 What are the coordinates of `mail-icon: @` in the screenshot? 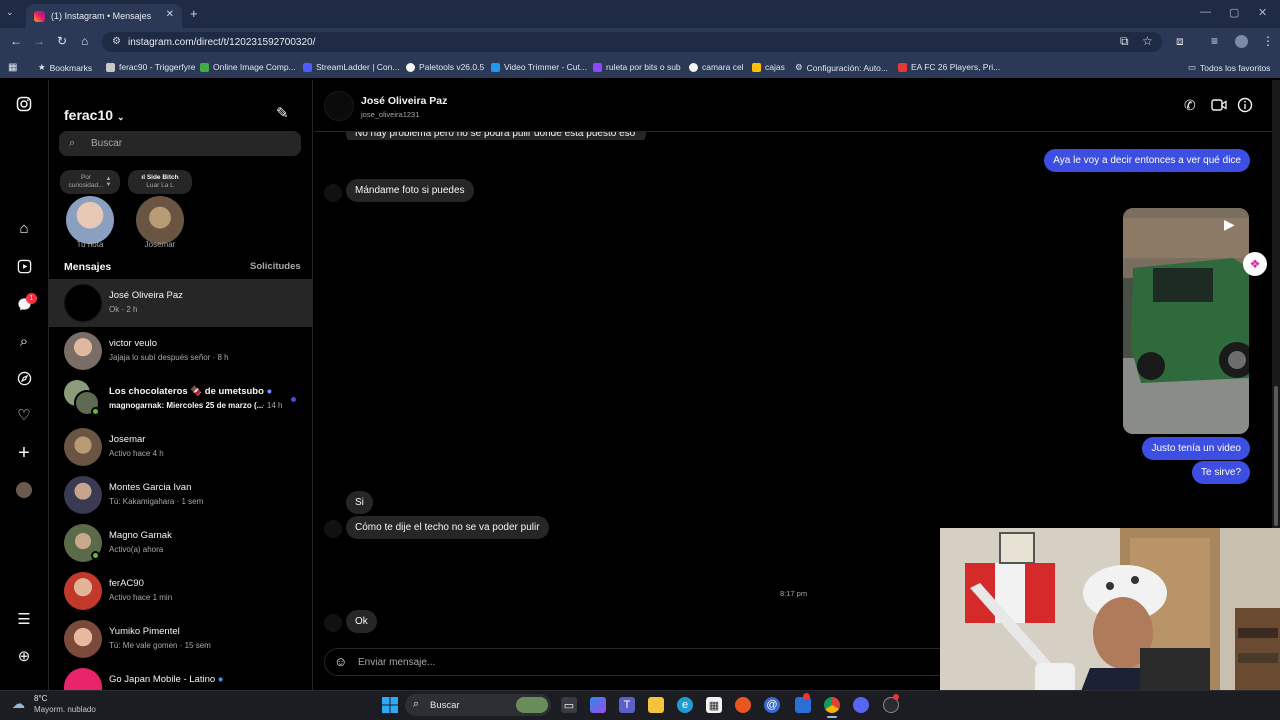 It's located at (772, 705).